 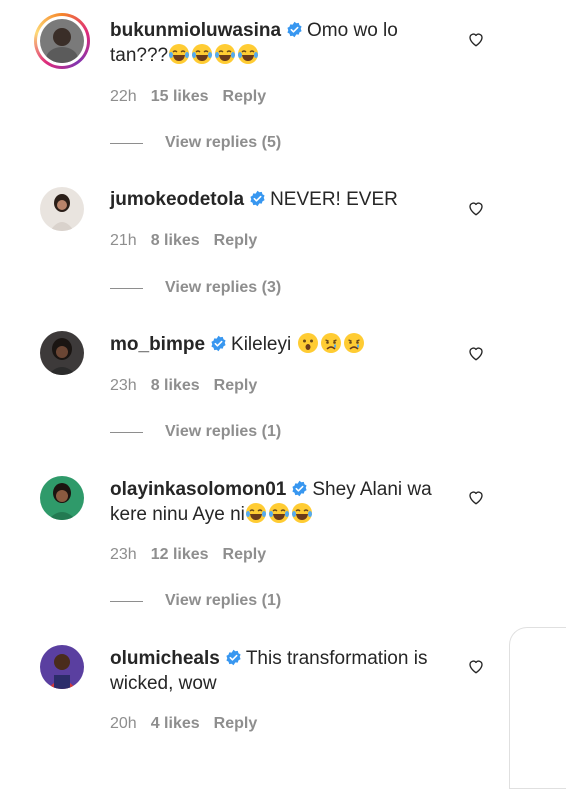 What do you see at coordinates (180, 554) in the screenshot?
I see `comment-likes: 12 likes` at bounding box center [180, 554].